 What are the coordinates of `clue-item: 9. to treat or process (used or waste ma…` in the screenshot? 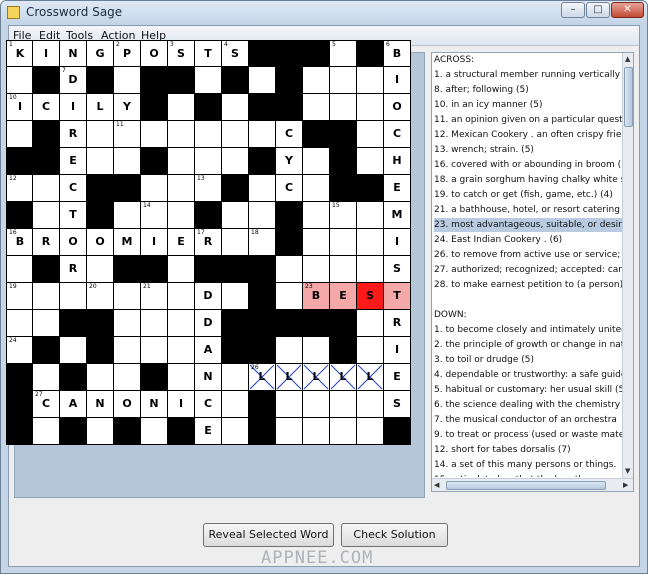 It's located at (528, 435).